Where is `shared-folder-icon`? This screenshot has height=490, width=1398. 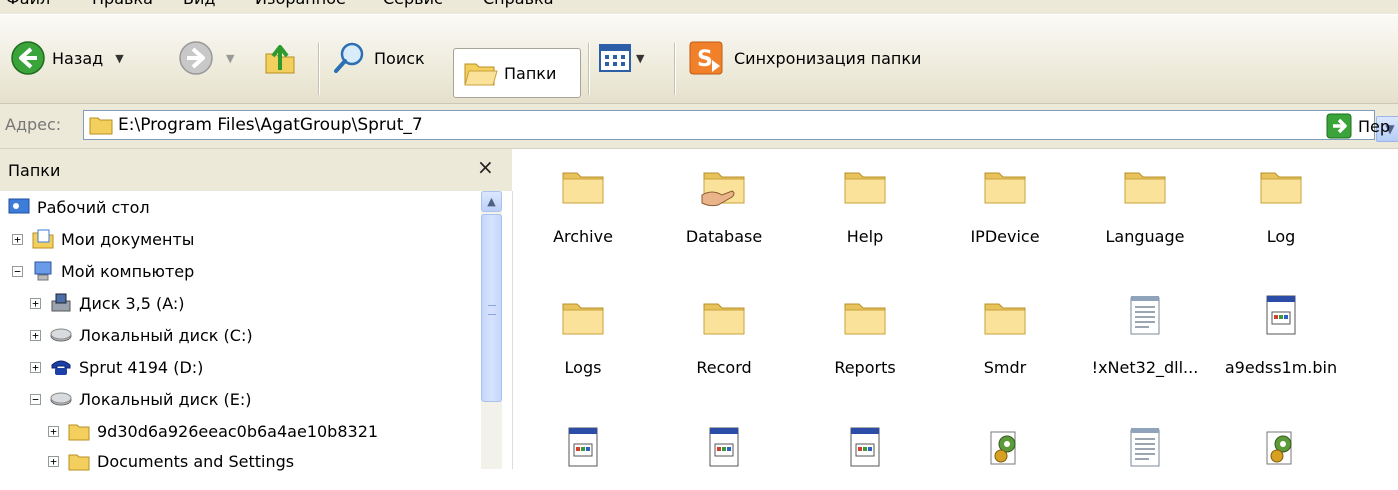
shared-folder-icon is located at coordinates (724, 184).